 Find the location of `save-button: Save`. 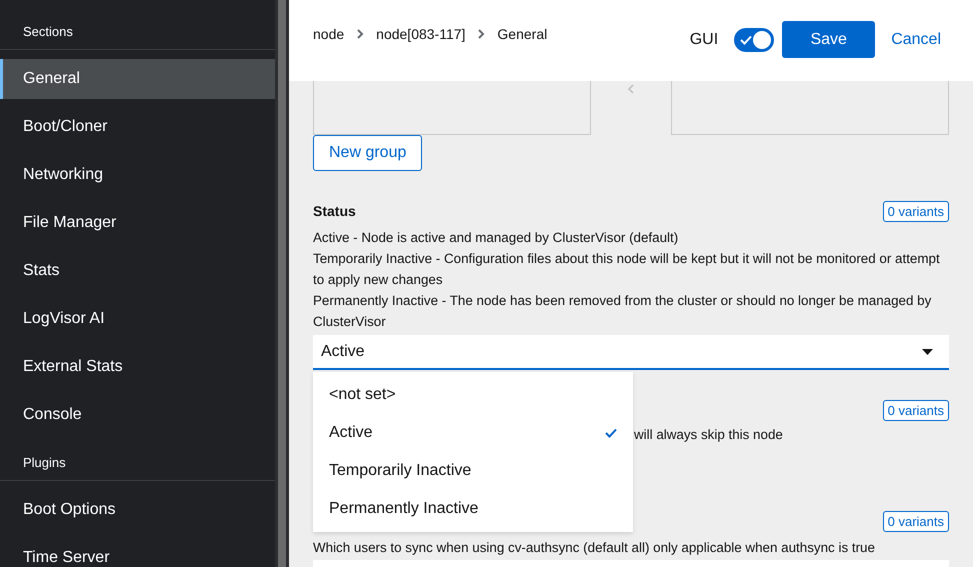

save-button: Save is located at coordinates (829, 39).